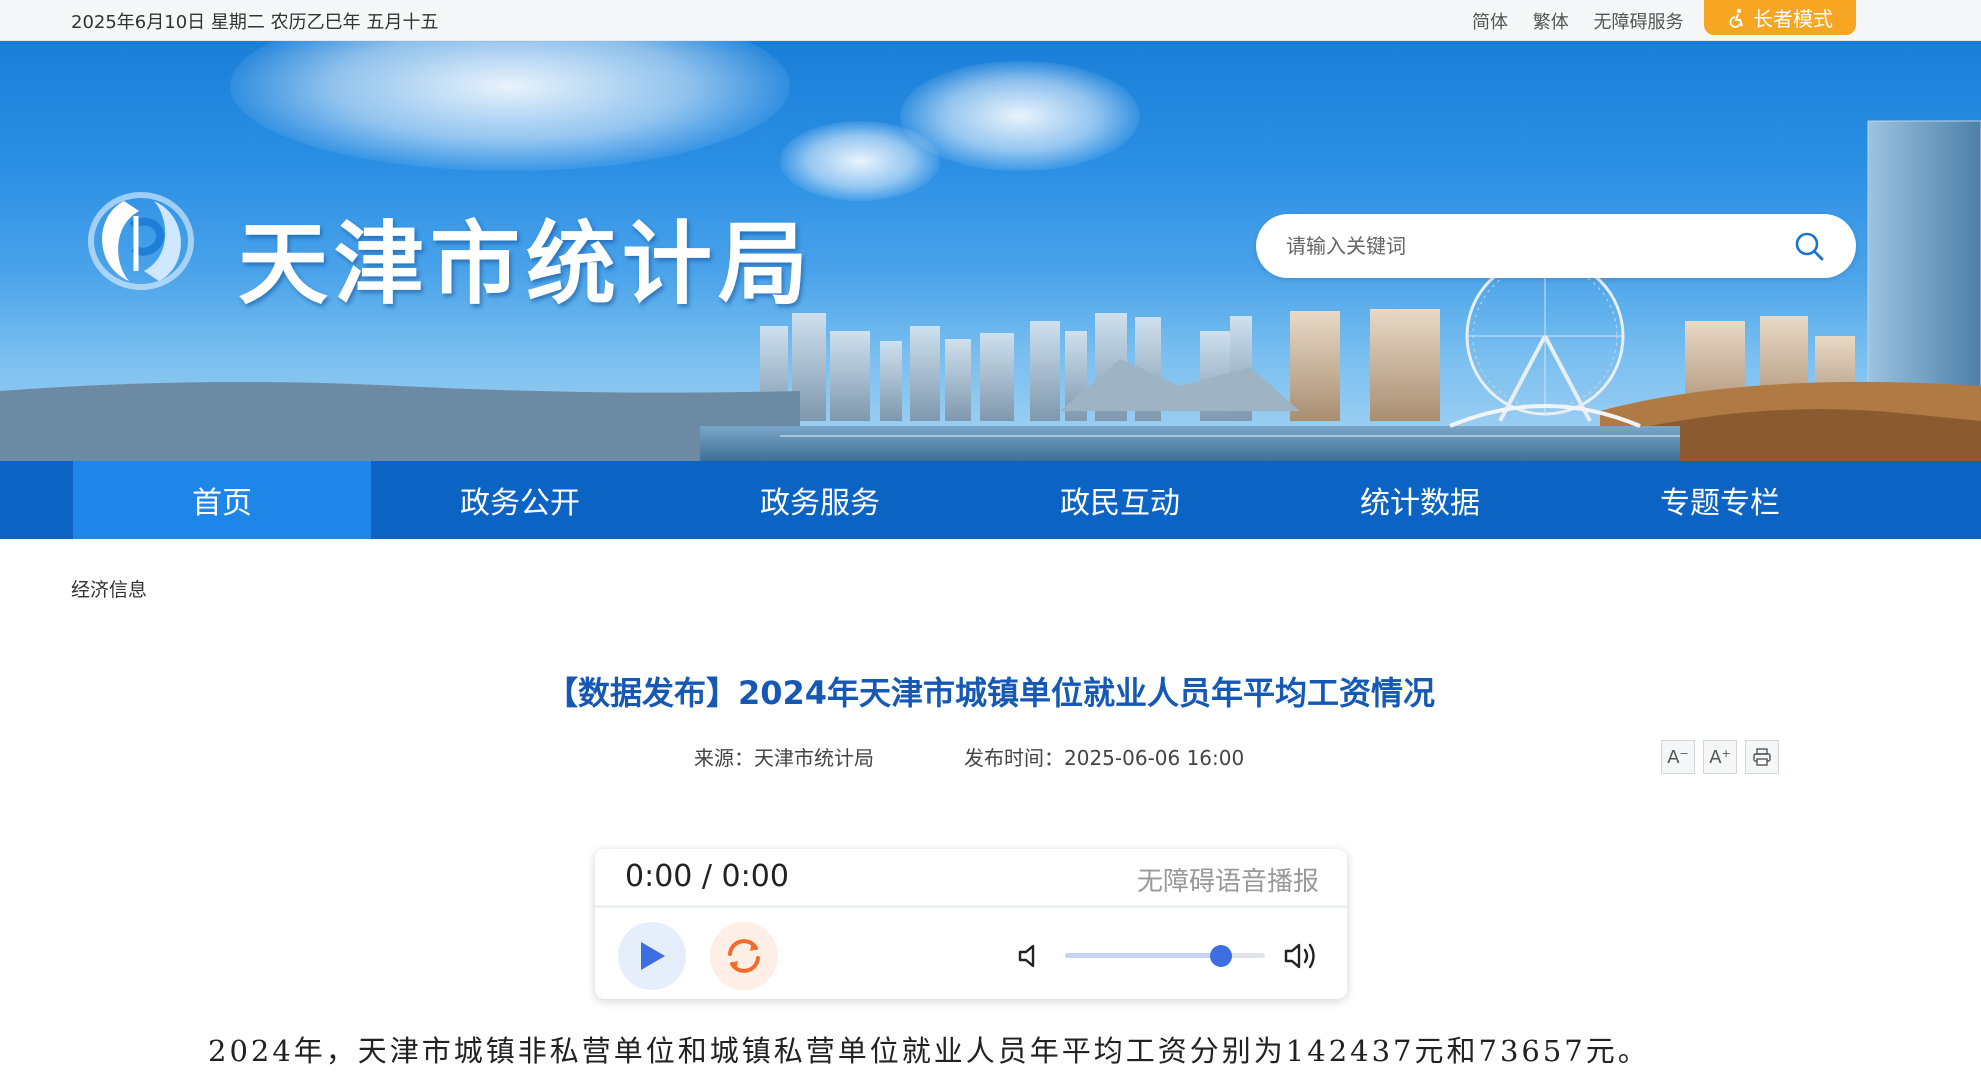  I want to click on player-label: 无障碍语音播报, so click(1227, 882).